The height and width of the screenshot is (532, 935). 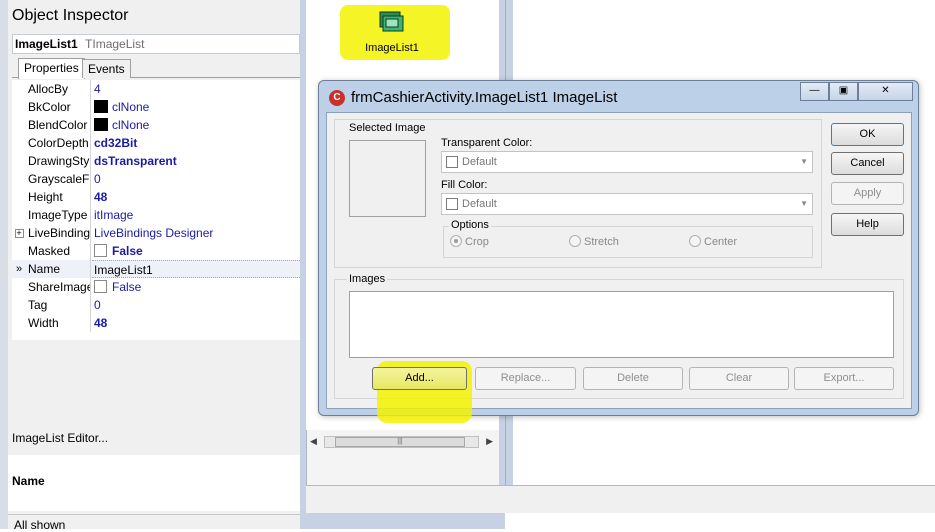 I want to click on minimize-button: —, so click(x=814, y=91).